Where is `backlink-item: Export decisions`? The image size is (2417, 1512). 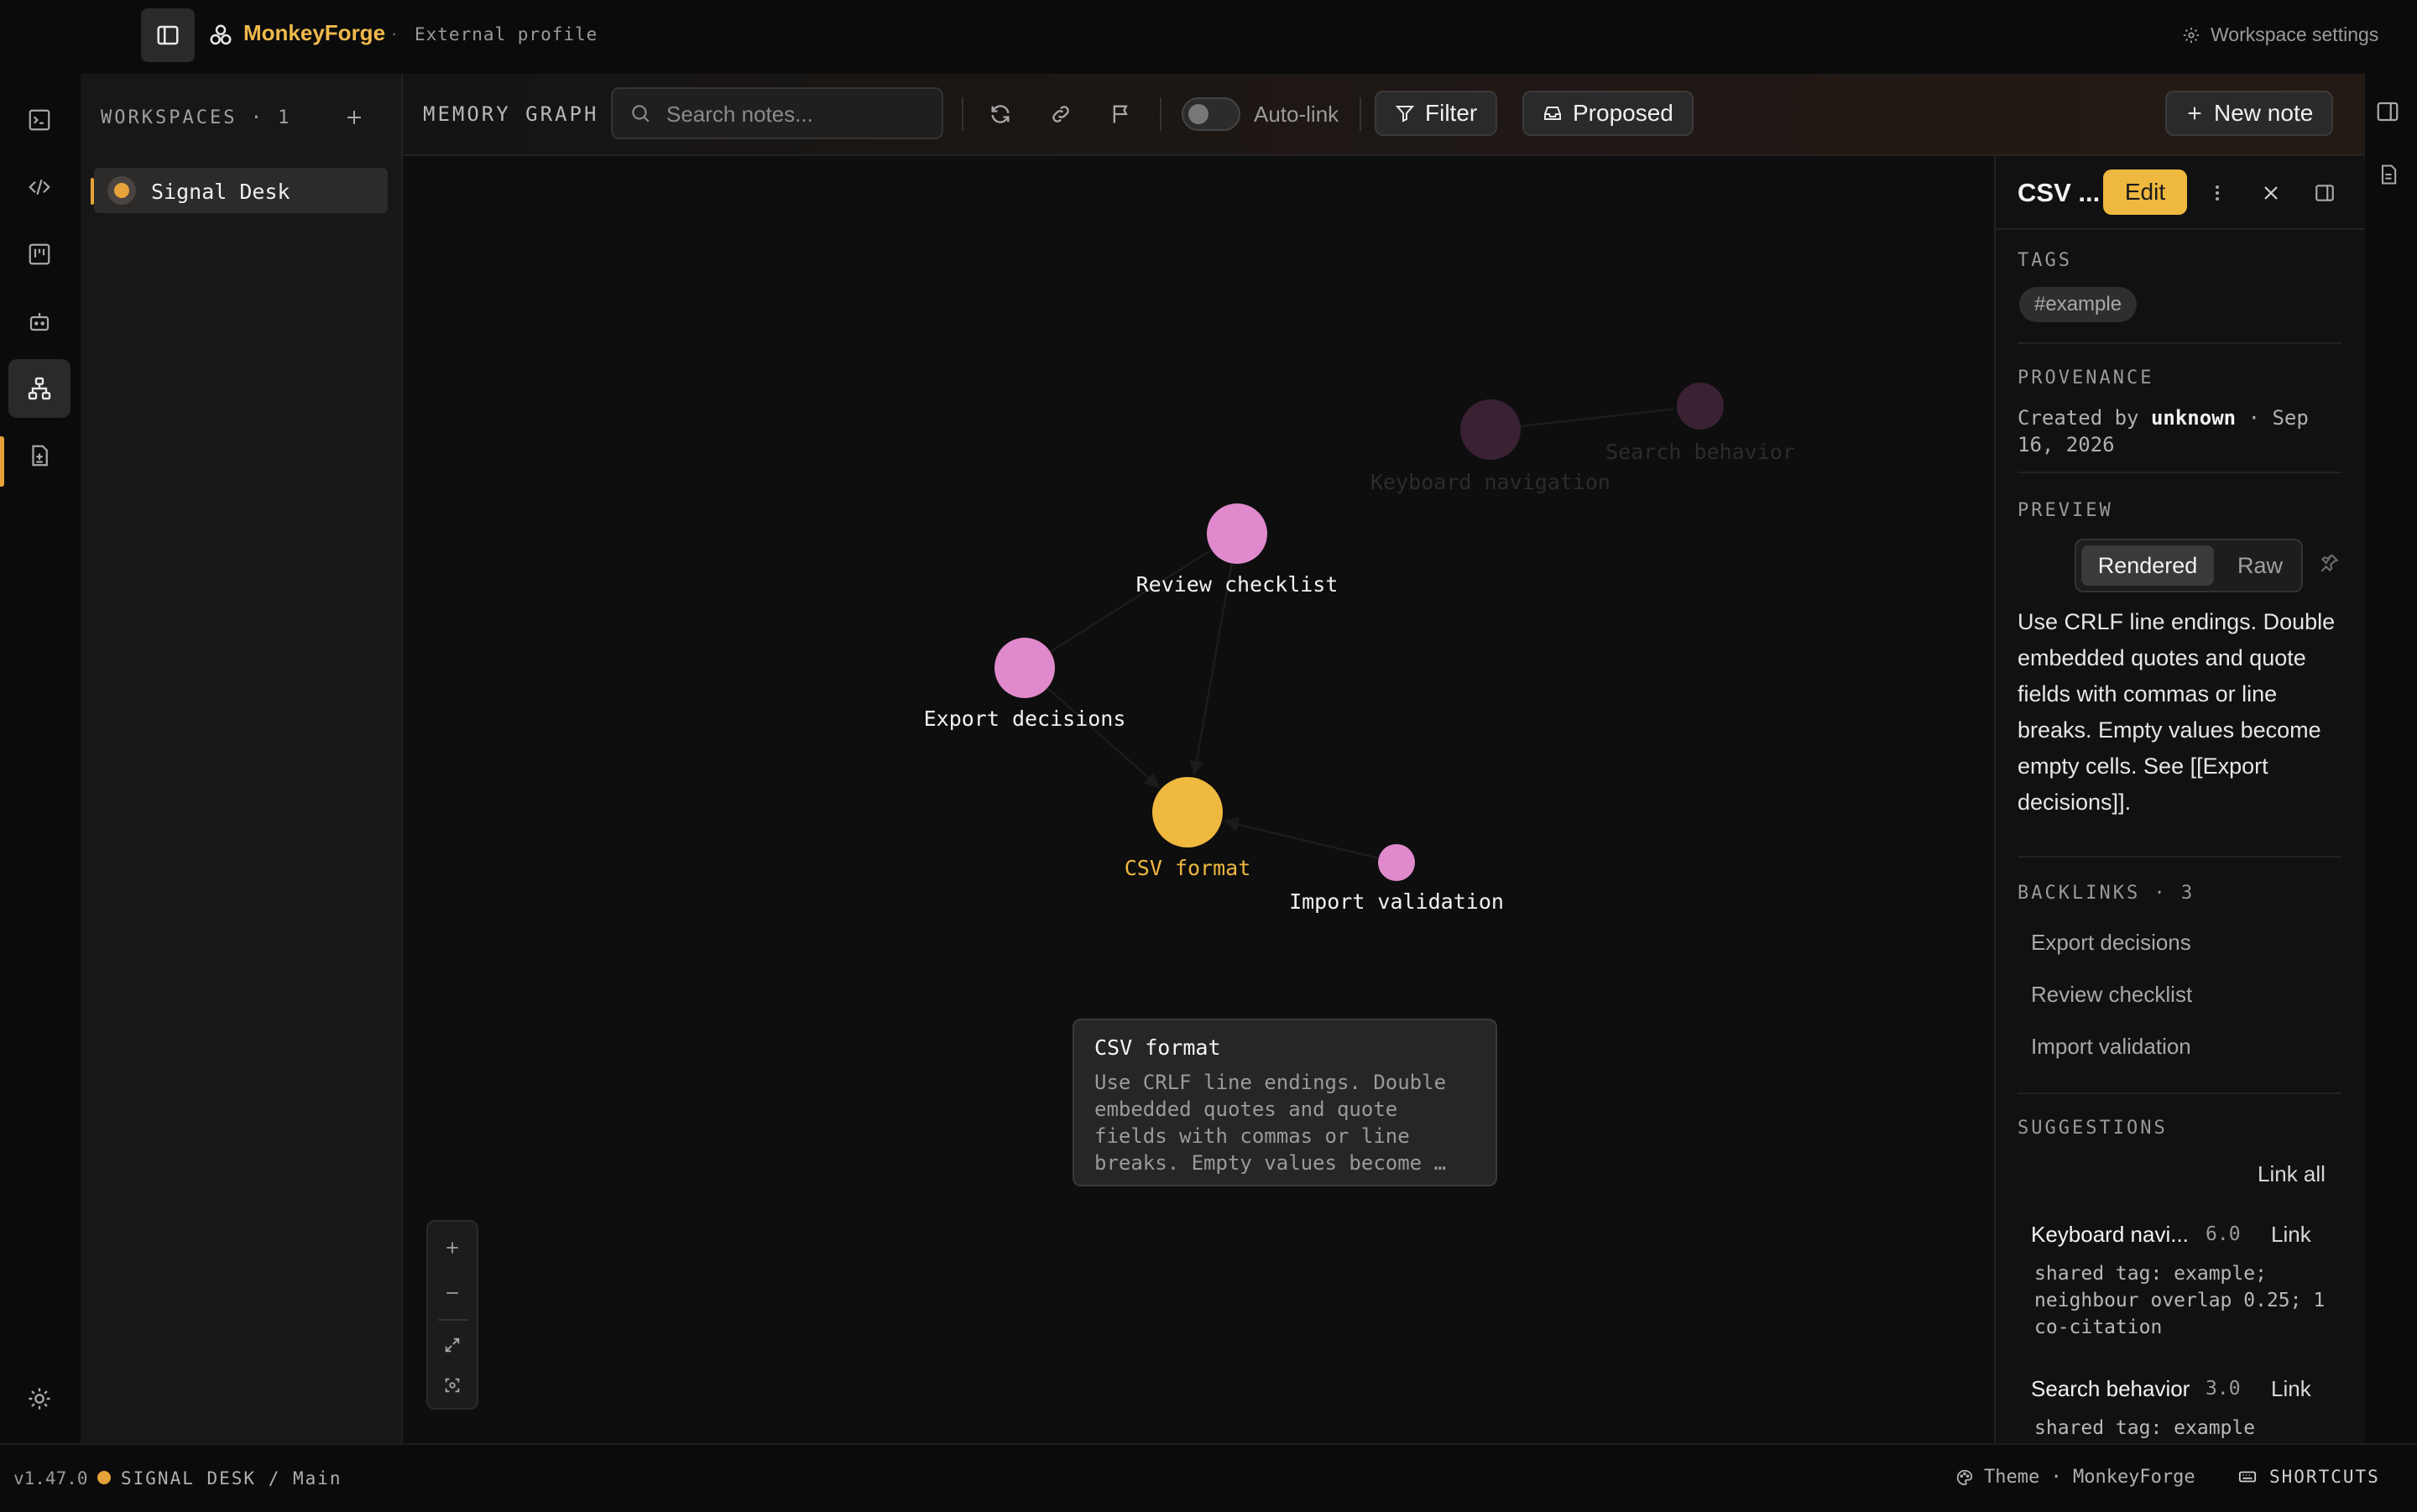 backlink-item: Export decisions is located at coordinates (2111, 943).